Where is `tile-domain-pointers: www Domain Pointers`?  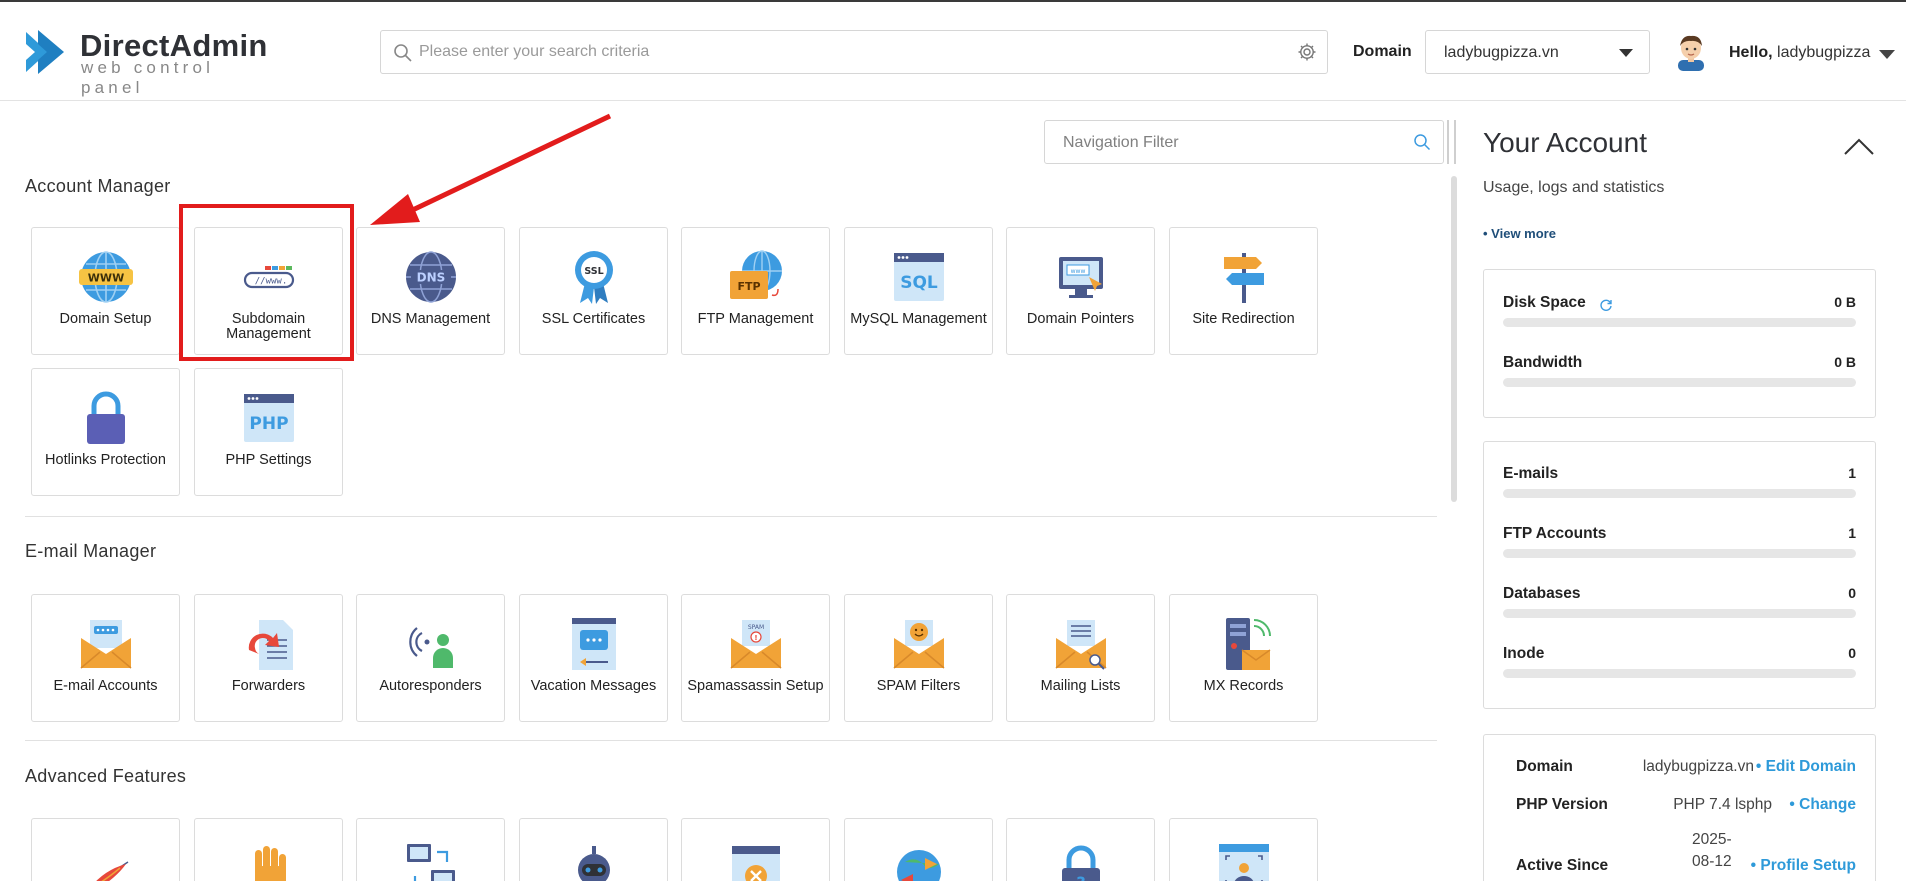
tile-domain-pointers: www Domain Pointers is located at coordinates (1080, 291).